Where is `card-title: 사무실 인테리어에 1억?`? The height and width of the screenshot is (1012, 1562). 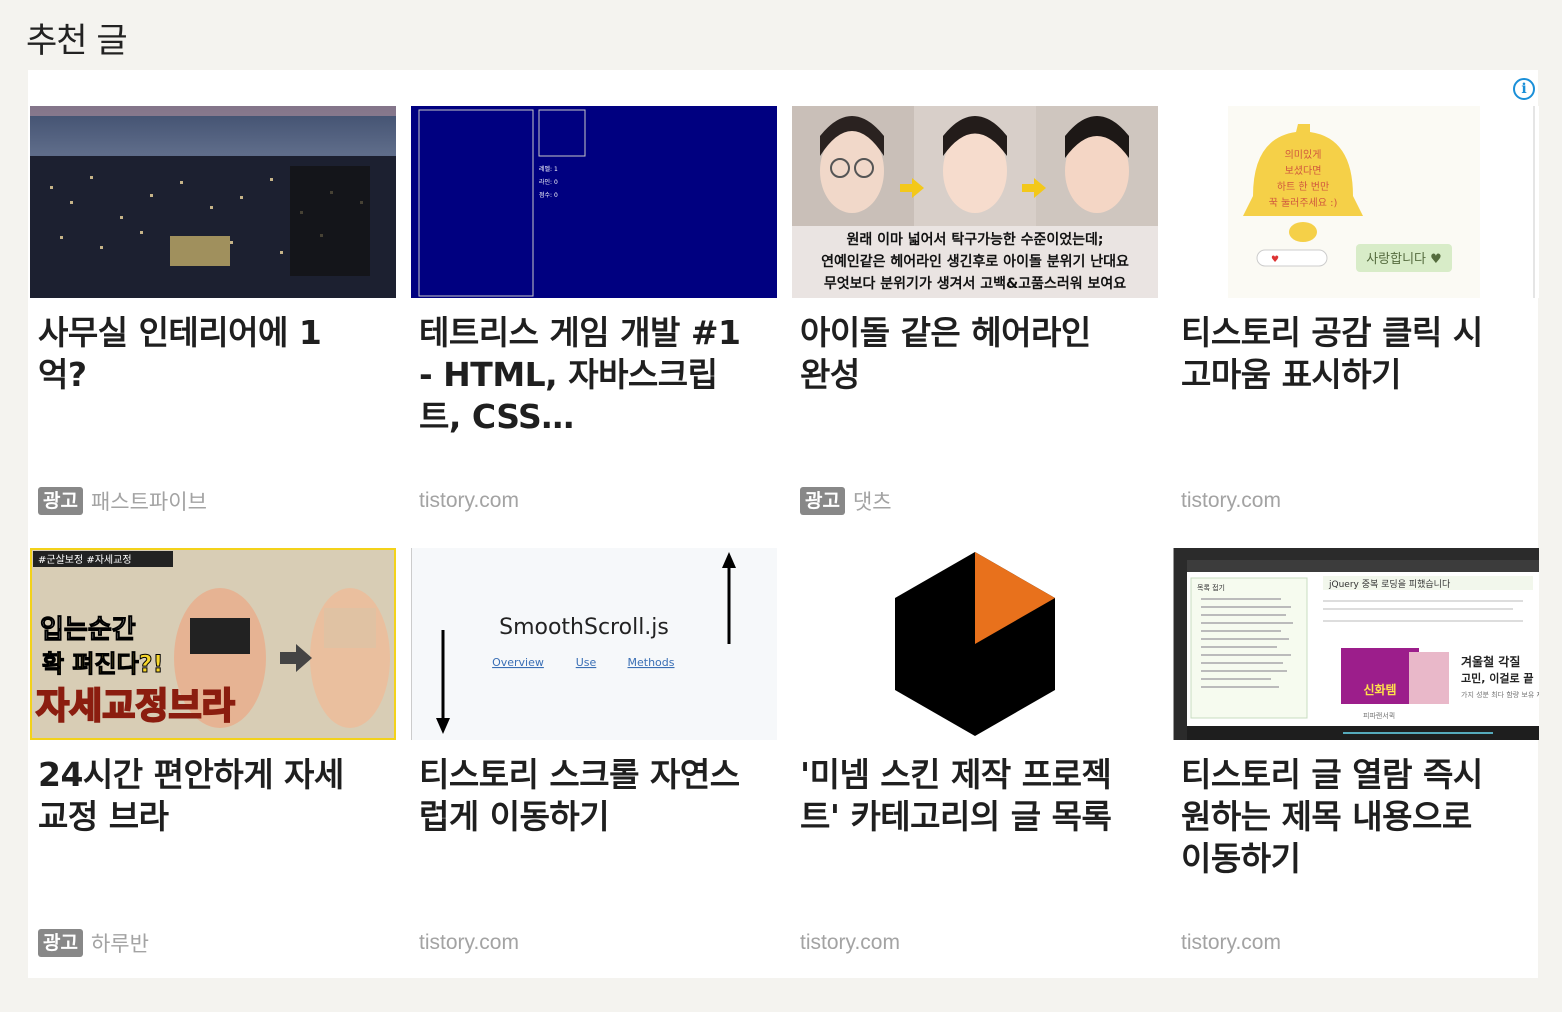 card-title: 사무실 인테리어에 1억? is located at coordinates (203, 354).